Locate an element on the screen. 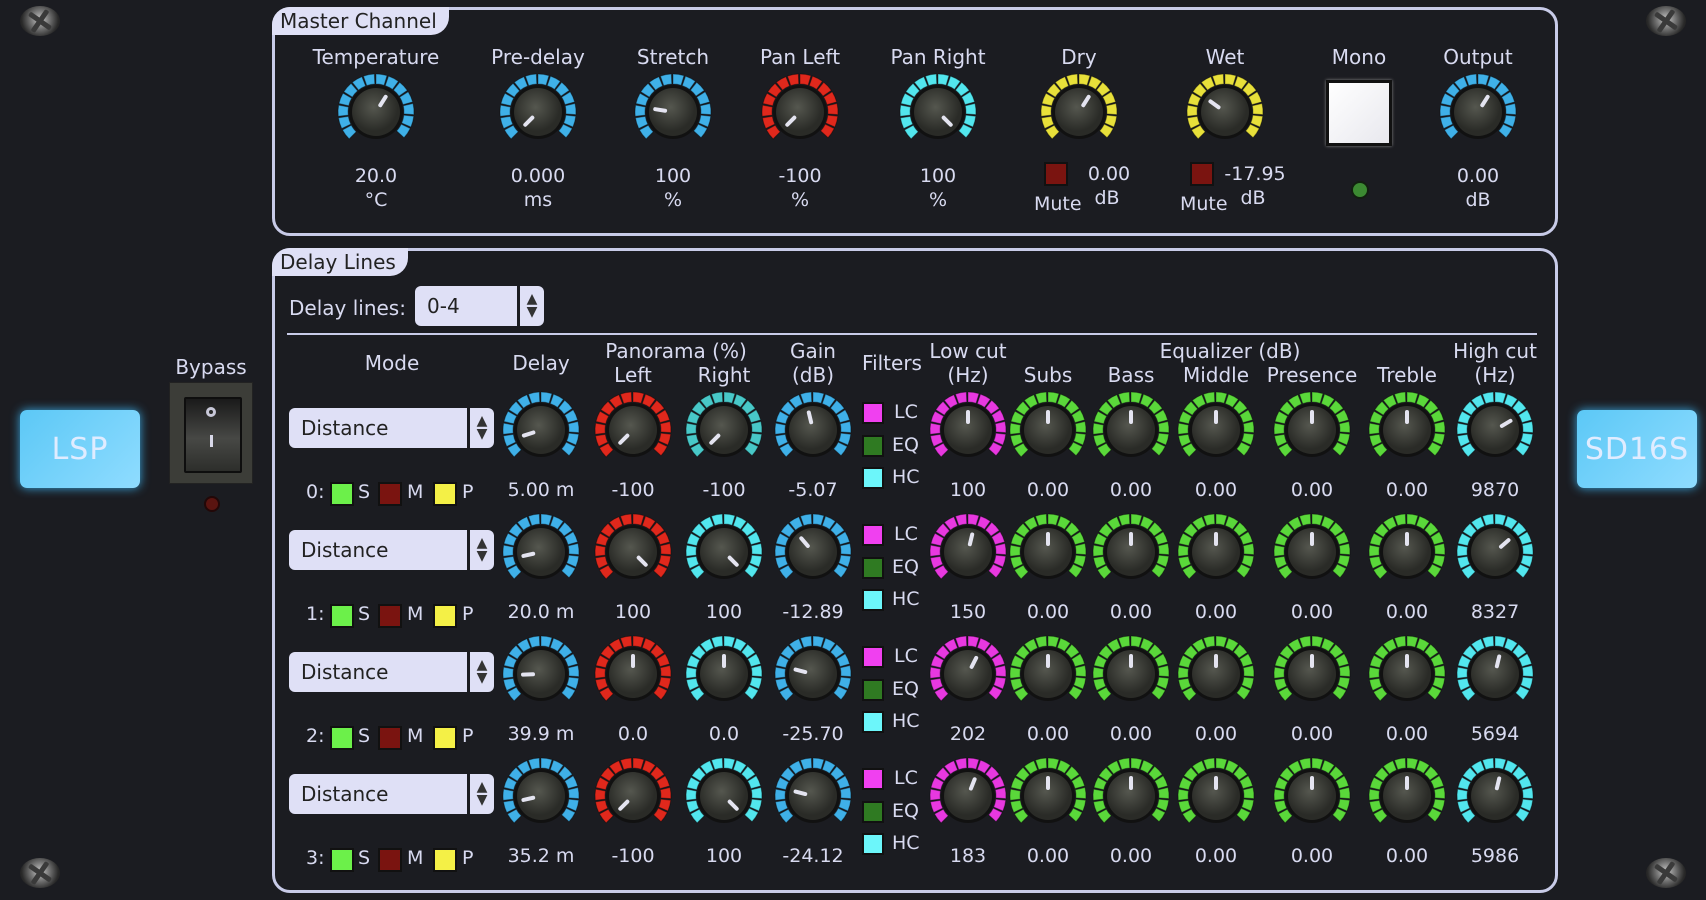  row-3-lc-button is located at coordinates (873, 779).